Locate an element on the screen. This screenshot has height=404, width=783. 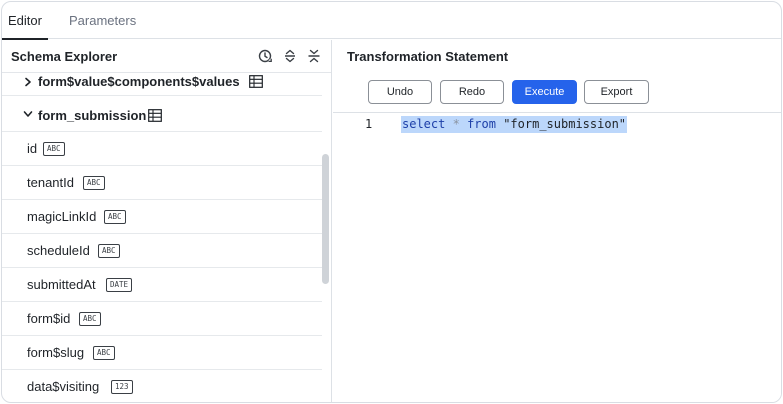
transformation-title: Transformation Statement is located at coordinates (428, 56).